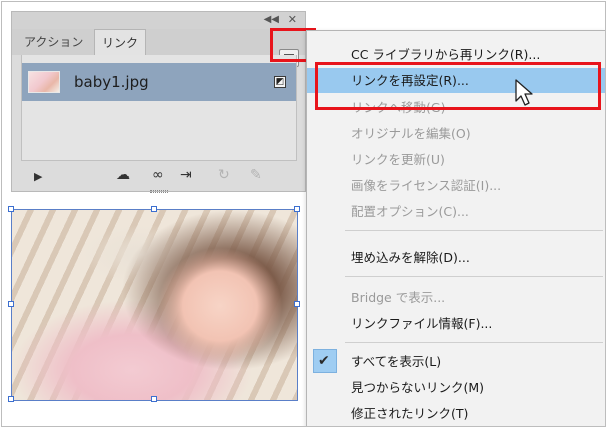 The height and width of the screenshot is (428, 607). I want to click on cc-library-icon: ☁, so click(123, 175).